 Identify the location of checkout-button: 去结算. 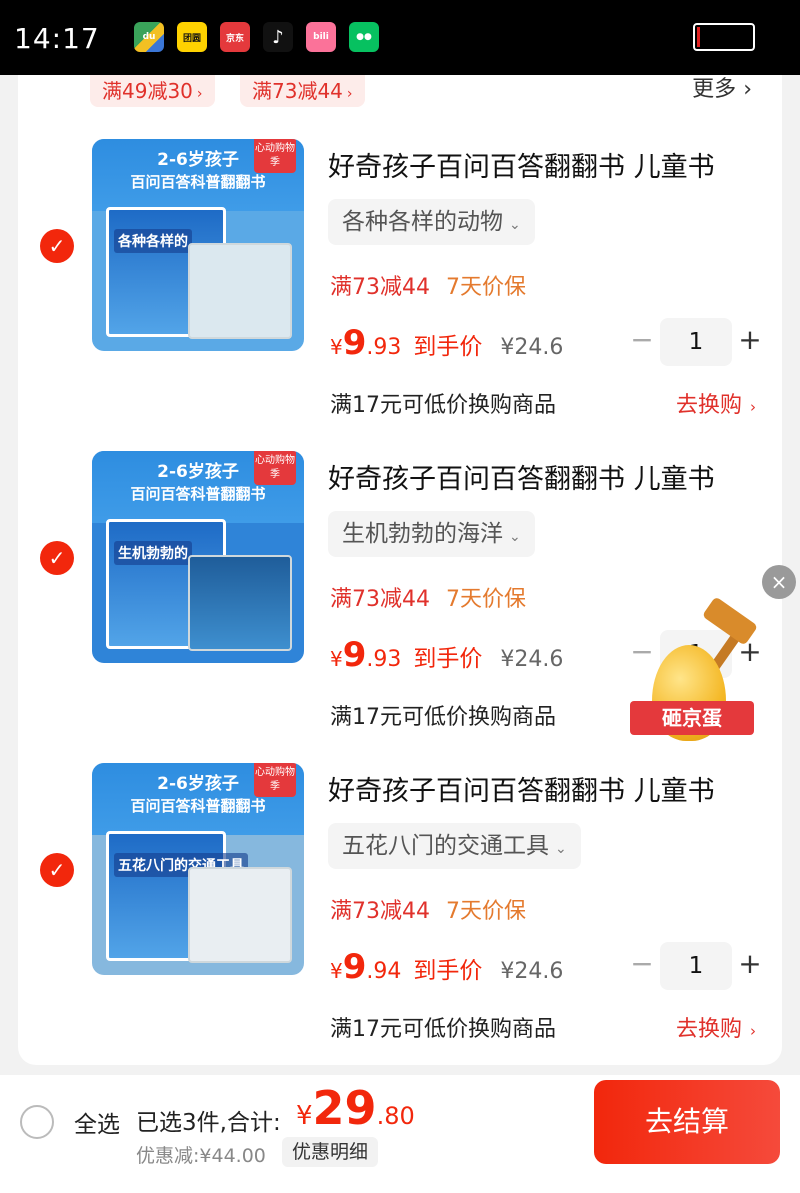
(687, 1122).